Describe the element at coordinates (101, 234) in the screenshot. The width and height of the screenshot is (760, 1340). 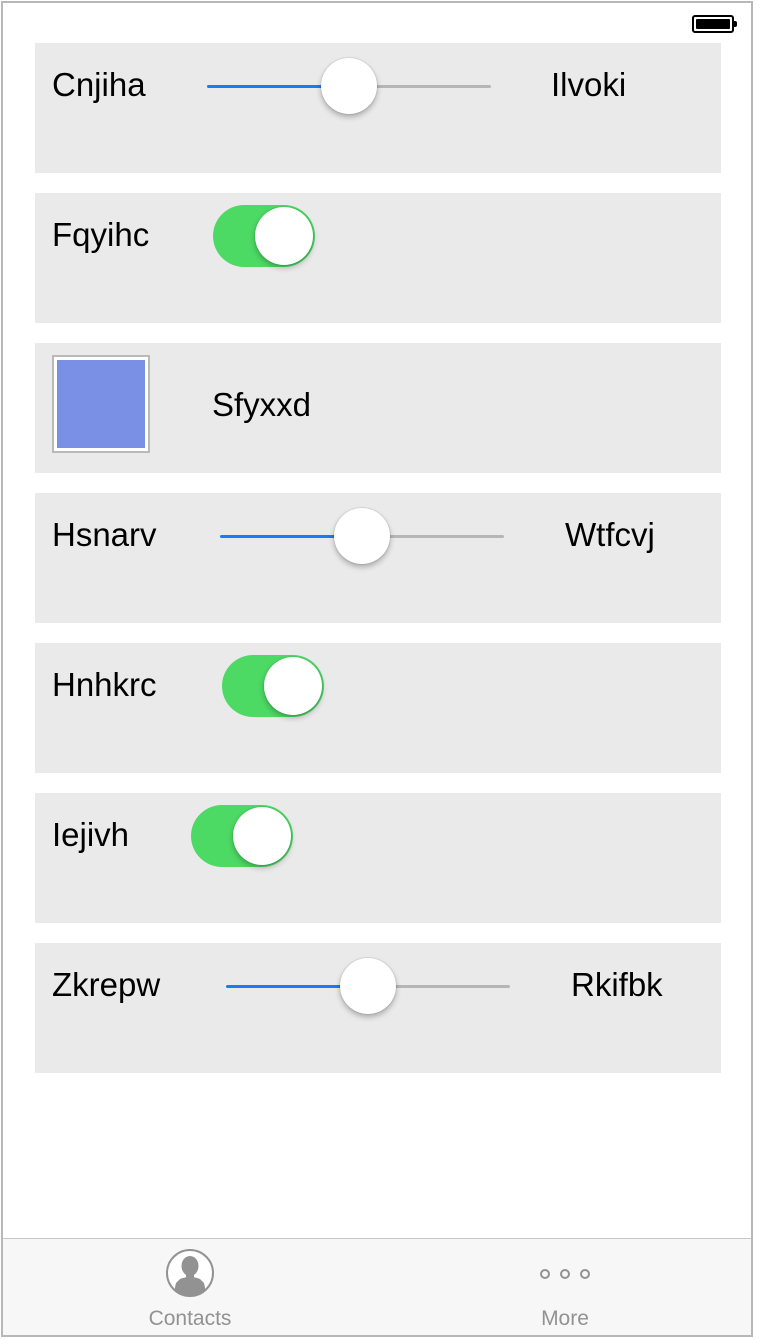
I see `row-label: Fqyihc` at that location.